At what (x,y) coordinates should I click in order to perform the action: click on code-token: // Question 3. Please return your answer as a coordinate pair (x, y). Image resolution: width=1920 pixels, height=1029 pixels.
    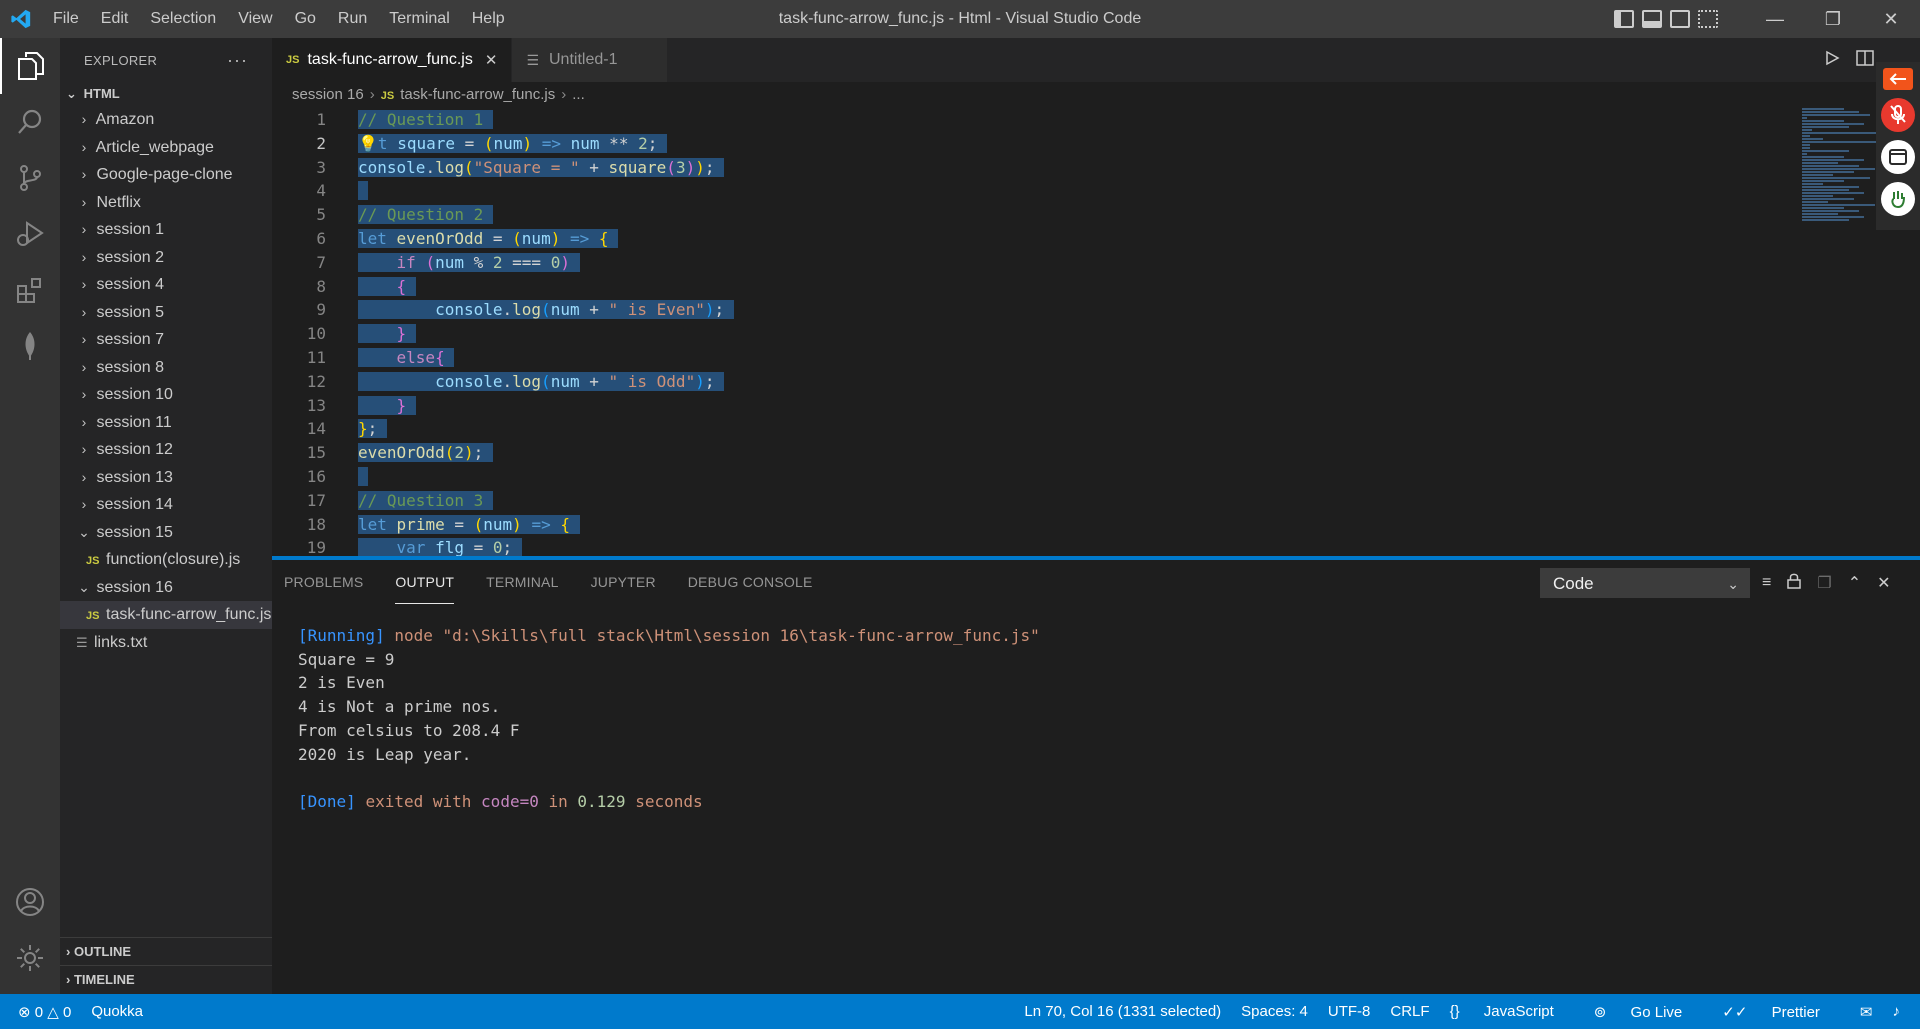
    Looking at the image, I should click on (421, 500).